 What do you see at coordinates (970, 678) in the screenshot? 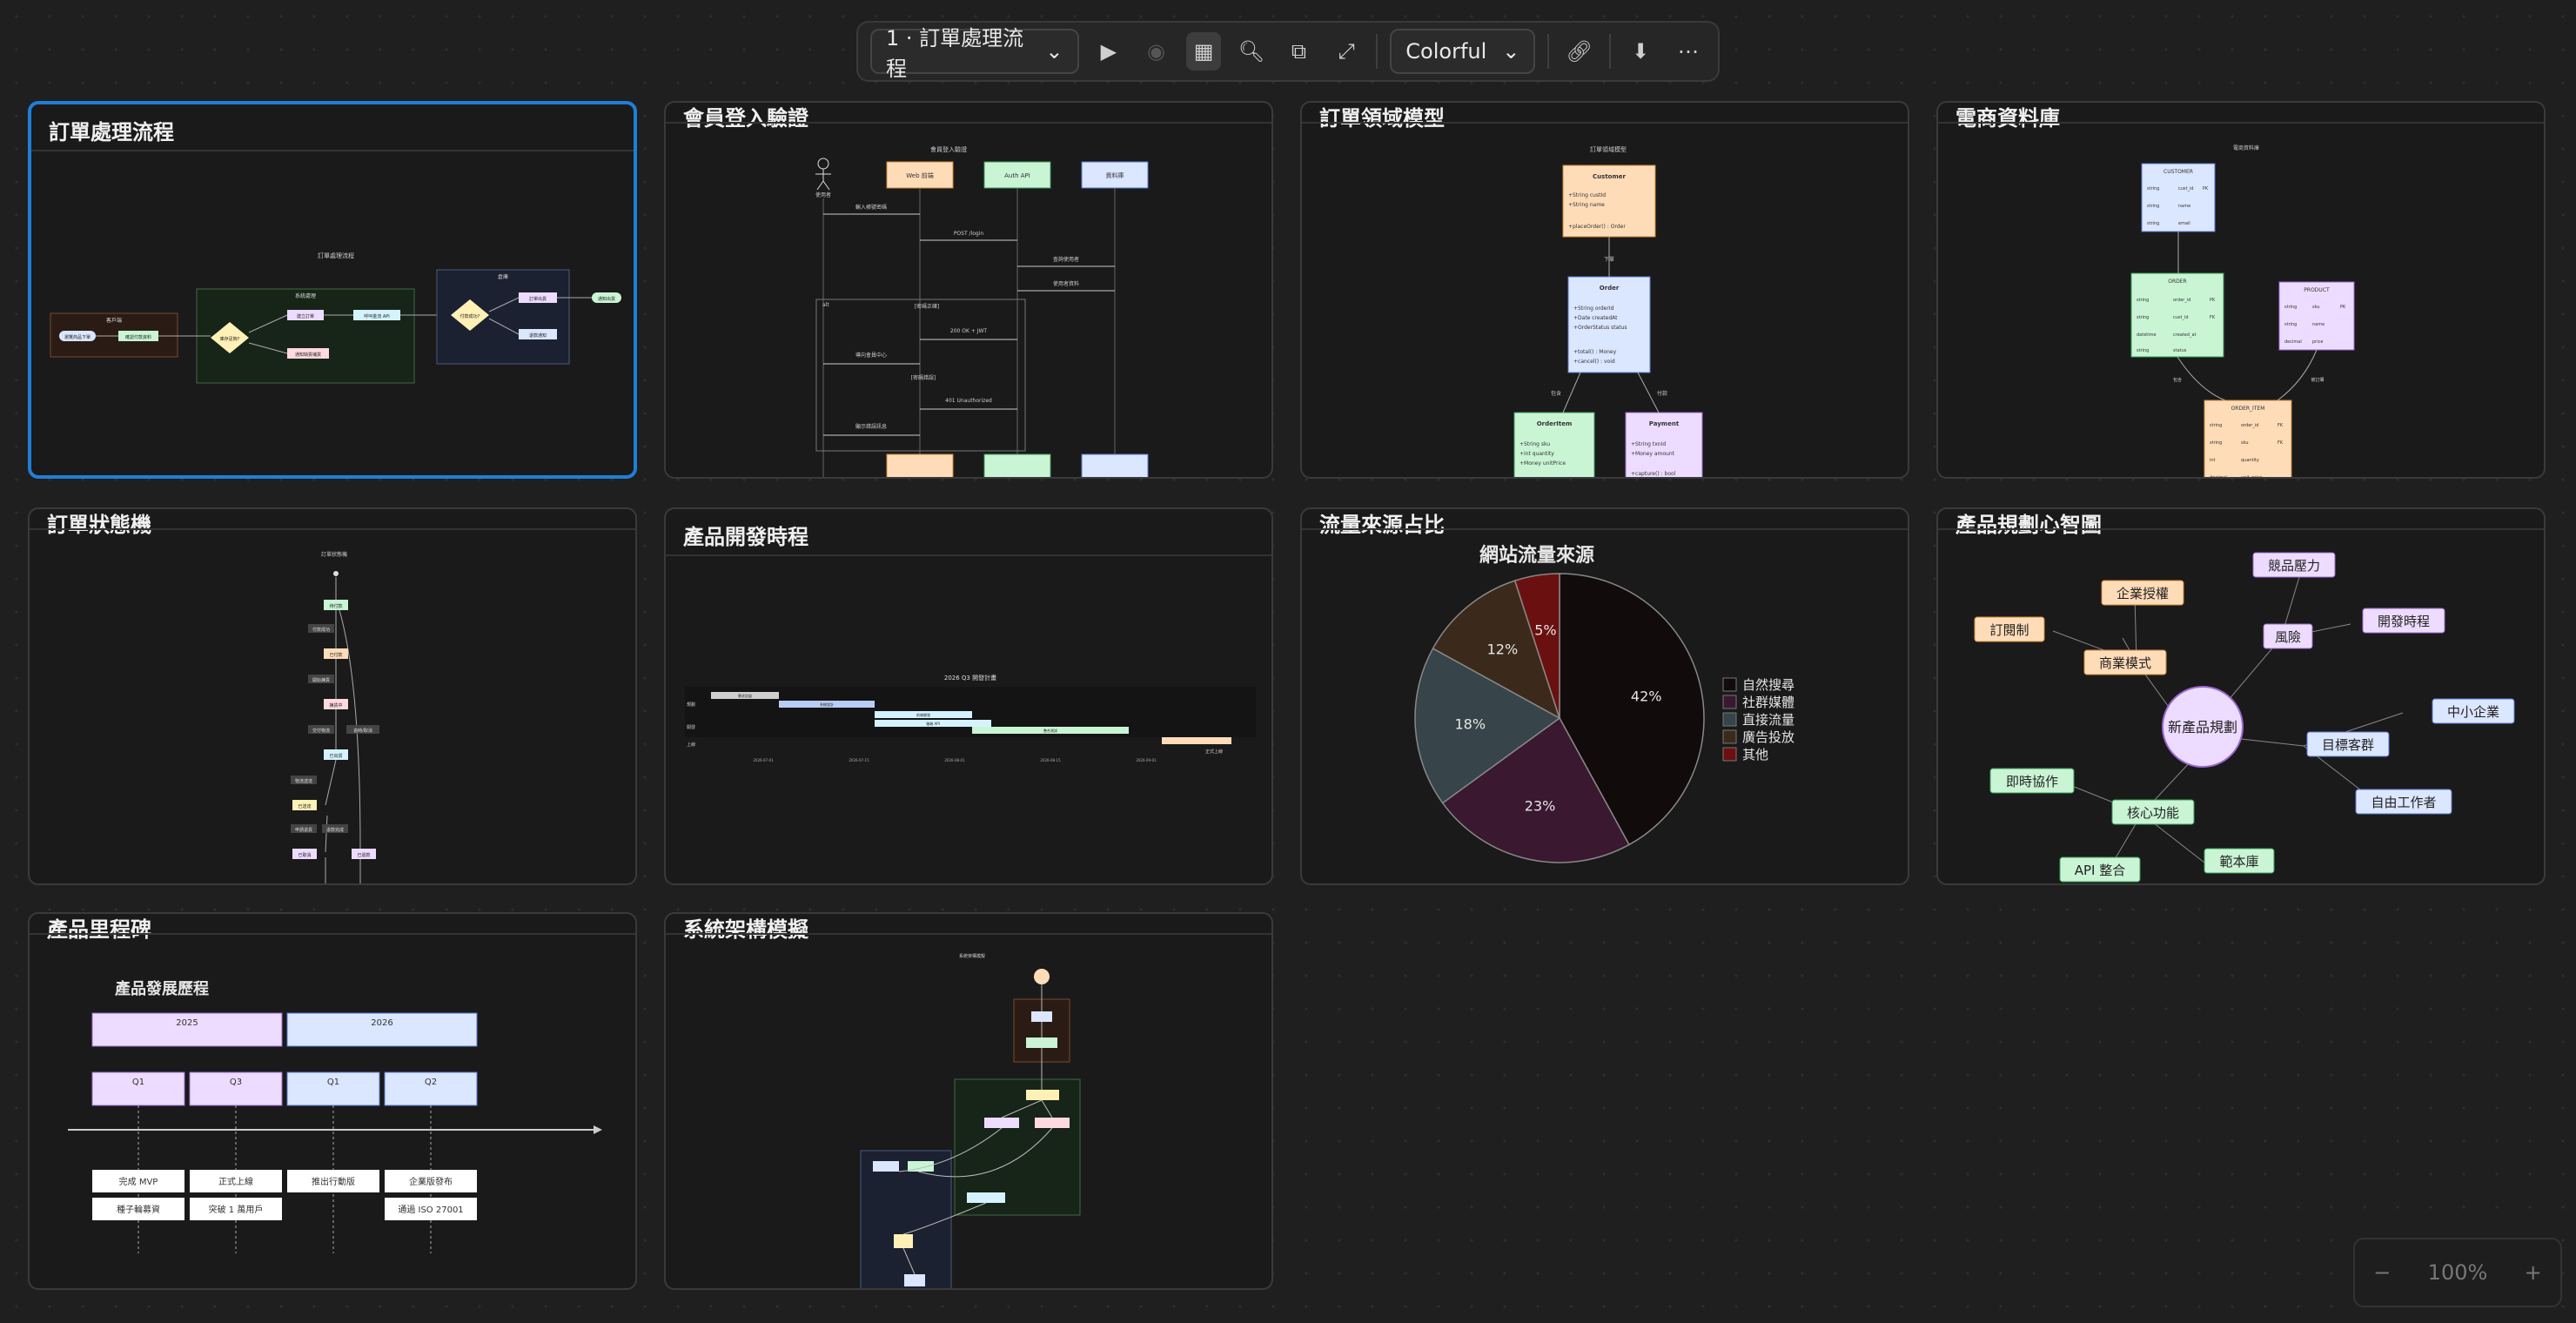
I see `diagram-title: 2026 Q3 開發計畫` at bounding box center [970, 678].